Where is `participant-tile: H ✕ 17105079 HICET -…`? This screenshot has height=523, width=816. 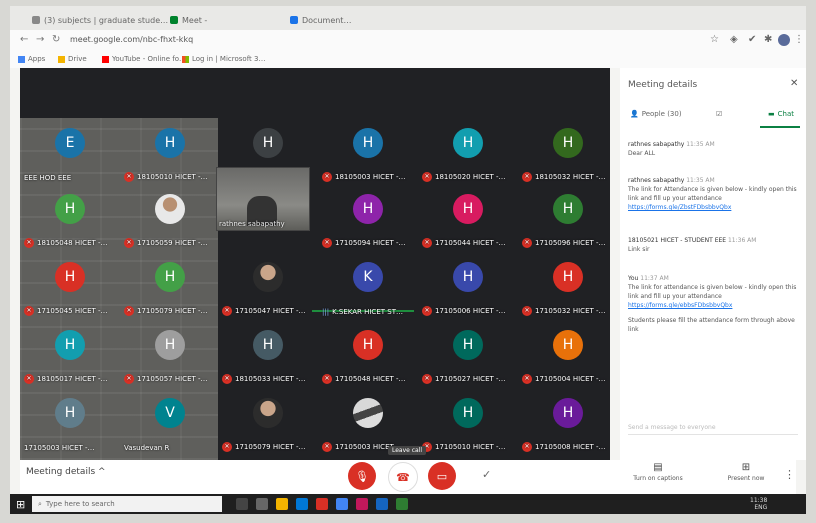 participant-tile: H ✕ 17105079 HICET -… is located at coordinates (170, 286).